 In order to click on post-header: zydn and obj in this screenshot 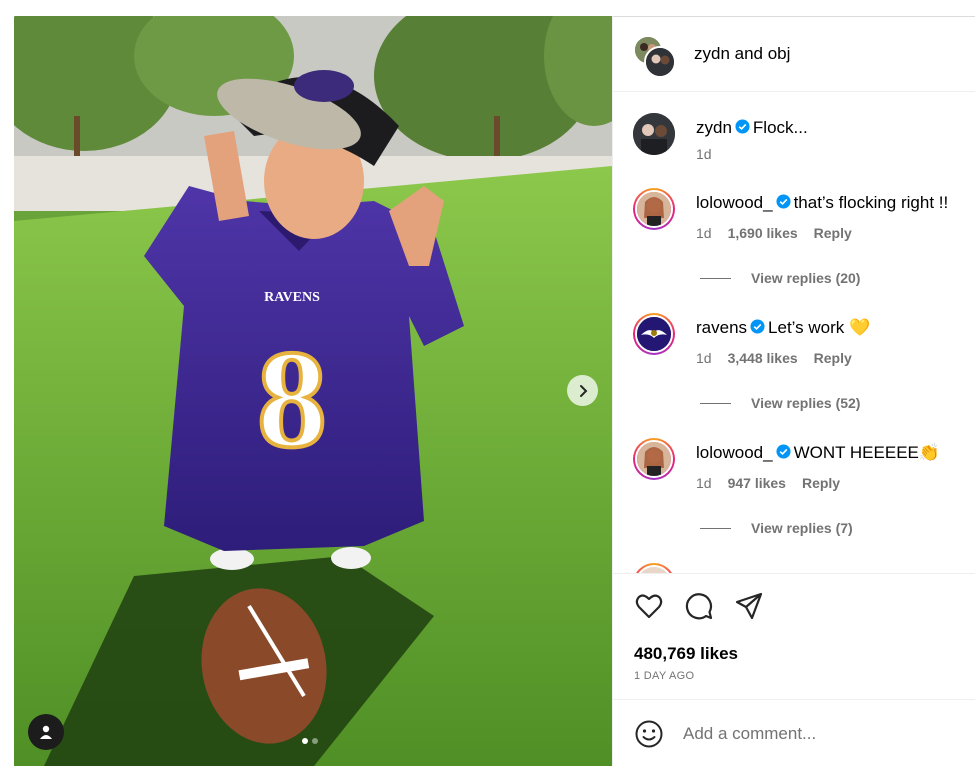, I will do `click(794, 54)`.